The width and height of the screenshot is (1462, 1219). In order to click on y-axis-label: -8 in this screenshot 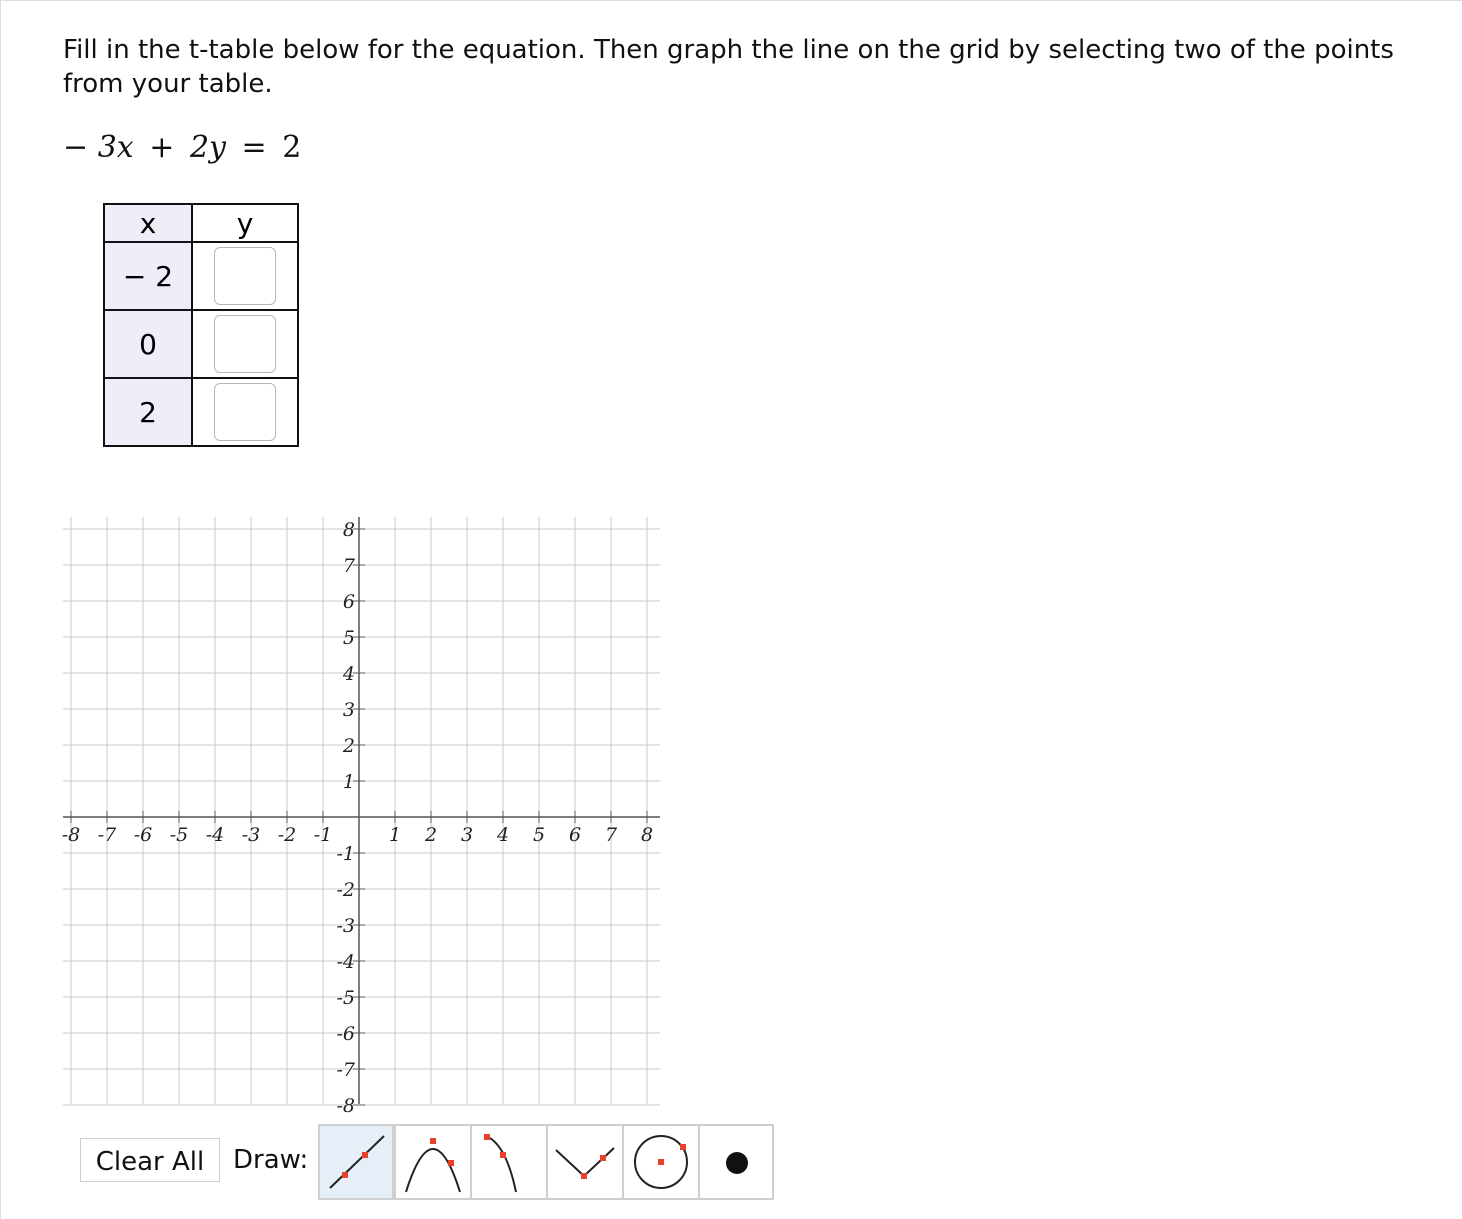, I will do `click(345, 1106)`.